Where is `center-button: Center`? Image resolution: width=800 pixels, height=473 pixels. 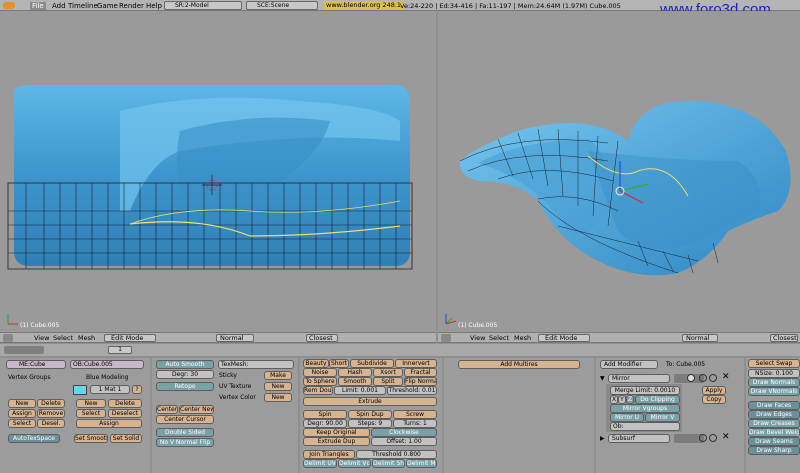
center-button: Center is located at coordinates (167, 409).